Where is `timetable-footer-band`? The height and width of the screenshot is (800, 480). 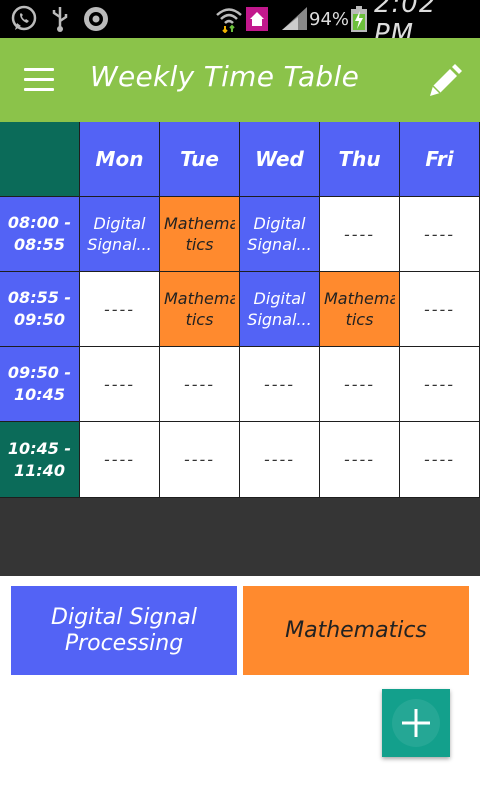
timetable-footer-band is located at coordinates (240, 537).